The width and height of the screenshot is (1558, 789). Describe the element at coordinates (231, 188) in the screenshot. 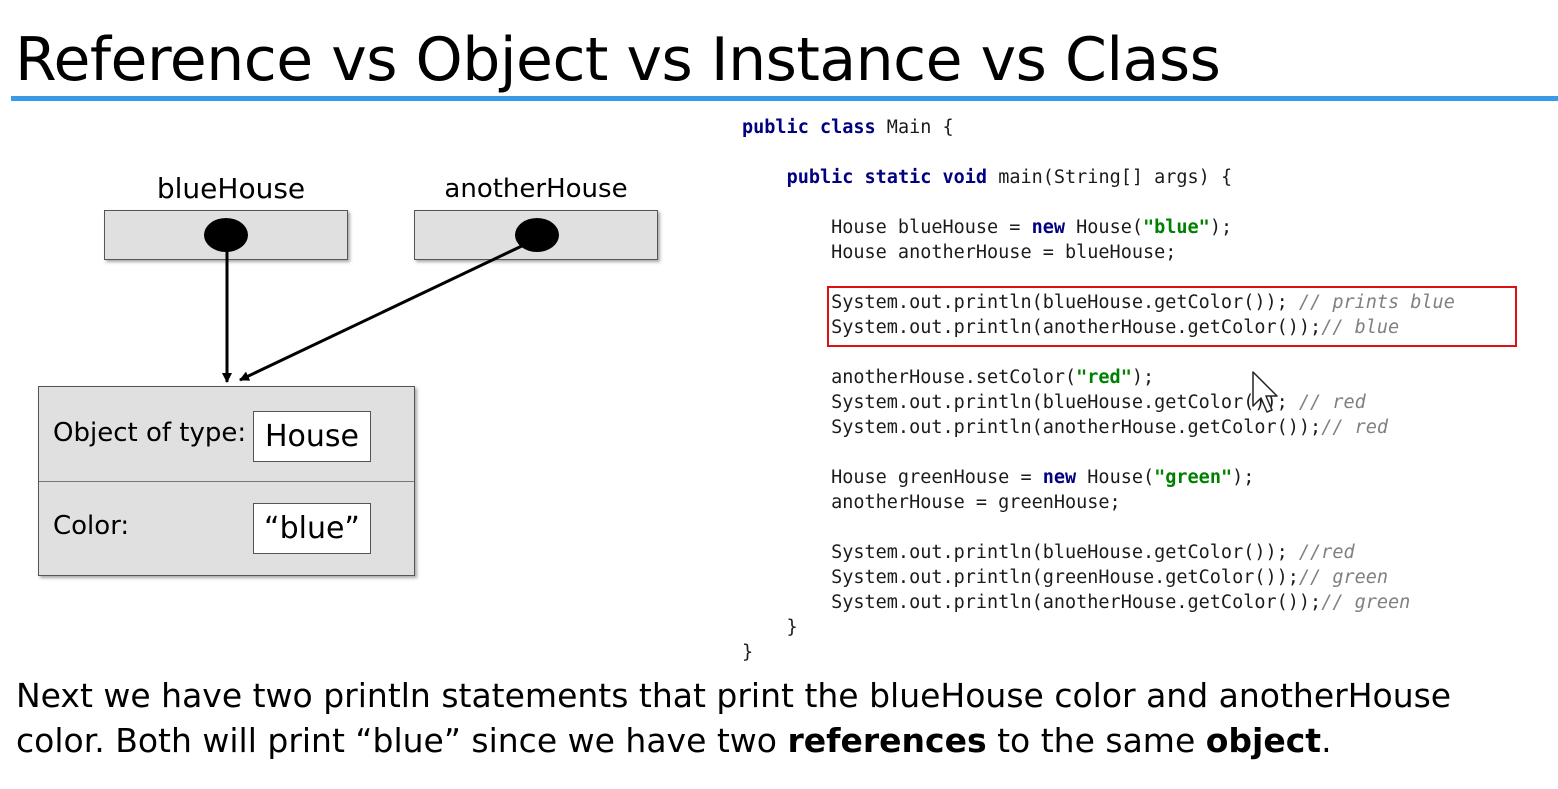

I see `reference-label-bluehouse: blueHouse` at that location.